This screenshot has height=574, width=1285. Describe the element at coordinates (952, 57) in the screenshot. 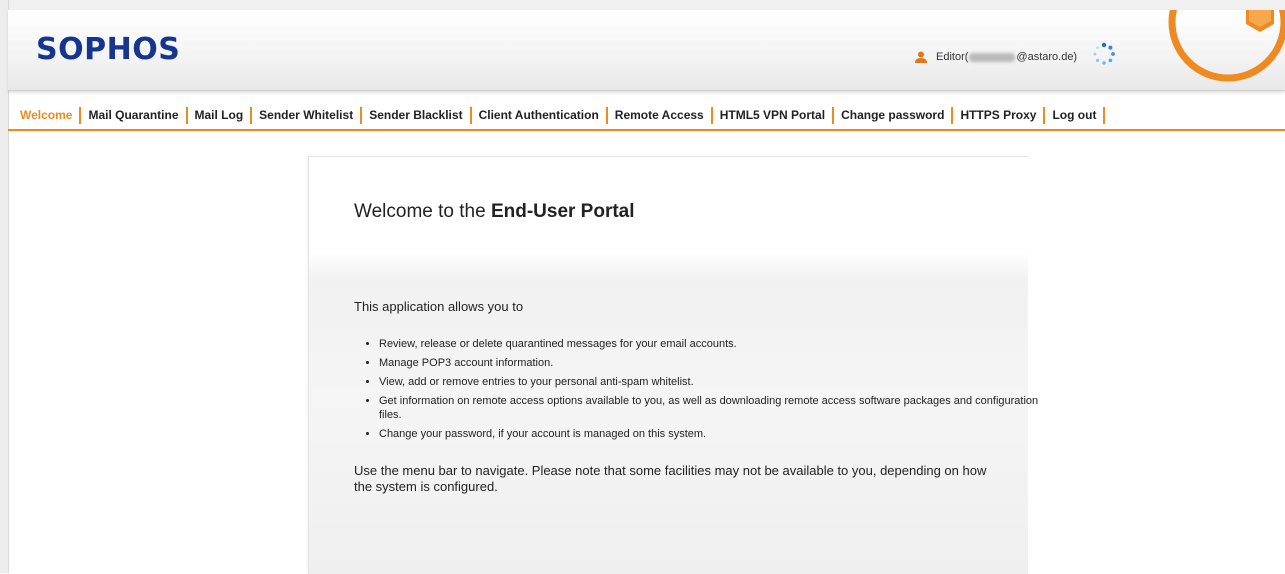

I see `user-prefix: Editor(` at that location.